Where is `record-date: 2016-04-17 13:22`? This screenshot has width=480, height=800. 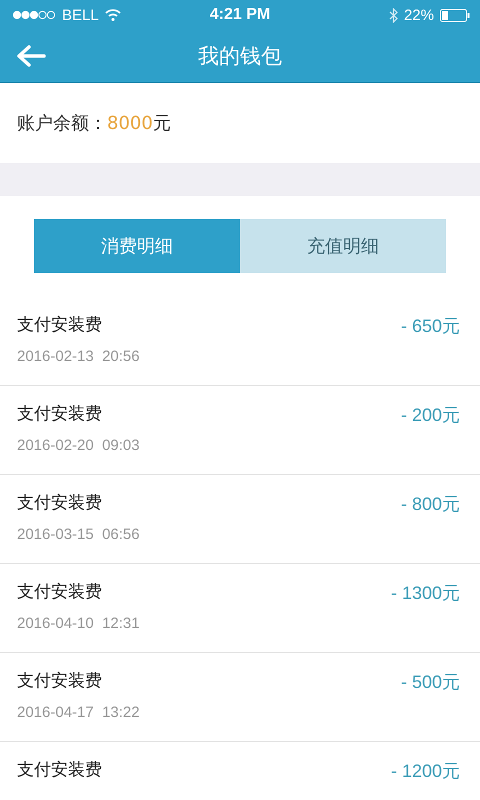 record-date: 2016-04-17 13:22 is located at coordinates (78, 712).